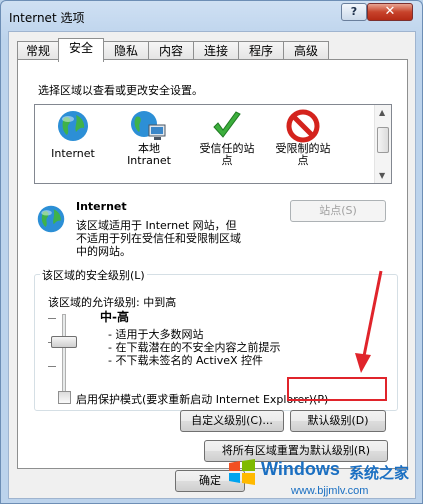 The image size is (423, 504). I want to click on zone-internet: Internet, so click(73, 134).